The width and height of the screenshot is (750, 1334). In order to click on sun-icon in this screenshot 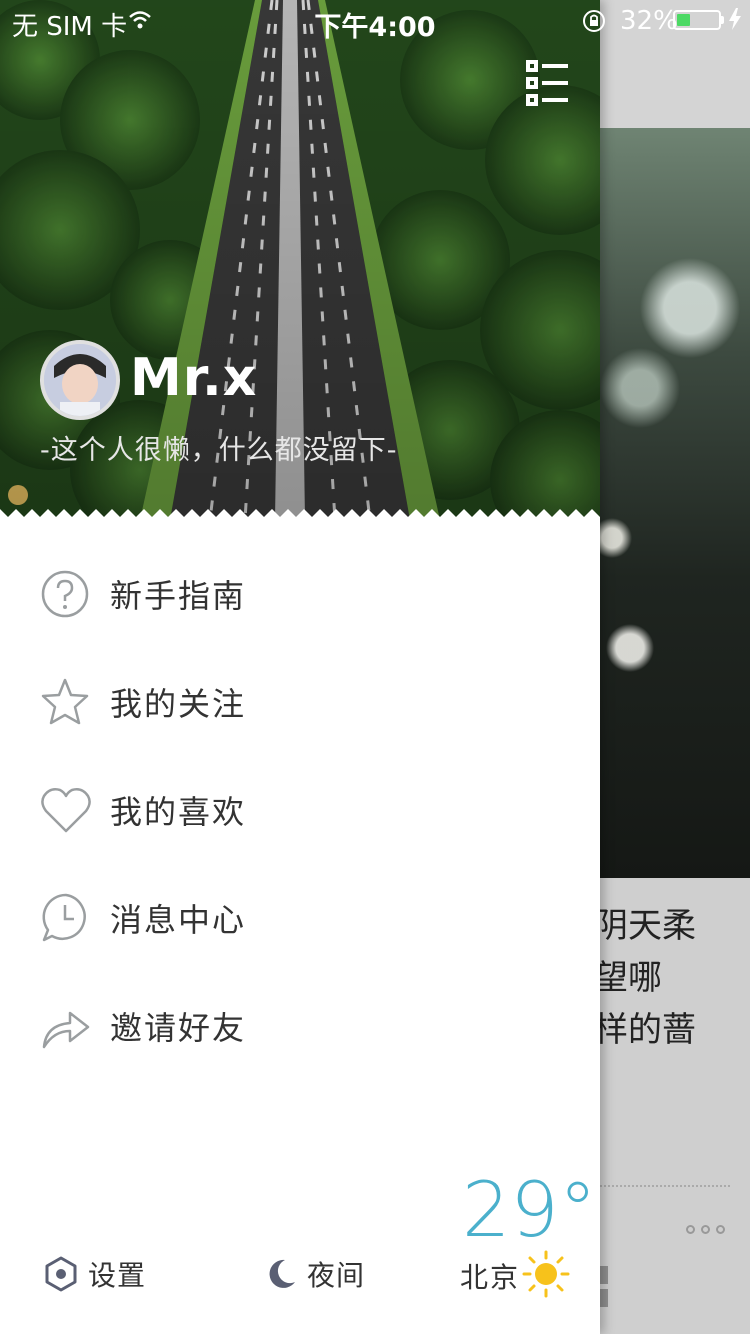, I will do `click(546, 1274)`.